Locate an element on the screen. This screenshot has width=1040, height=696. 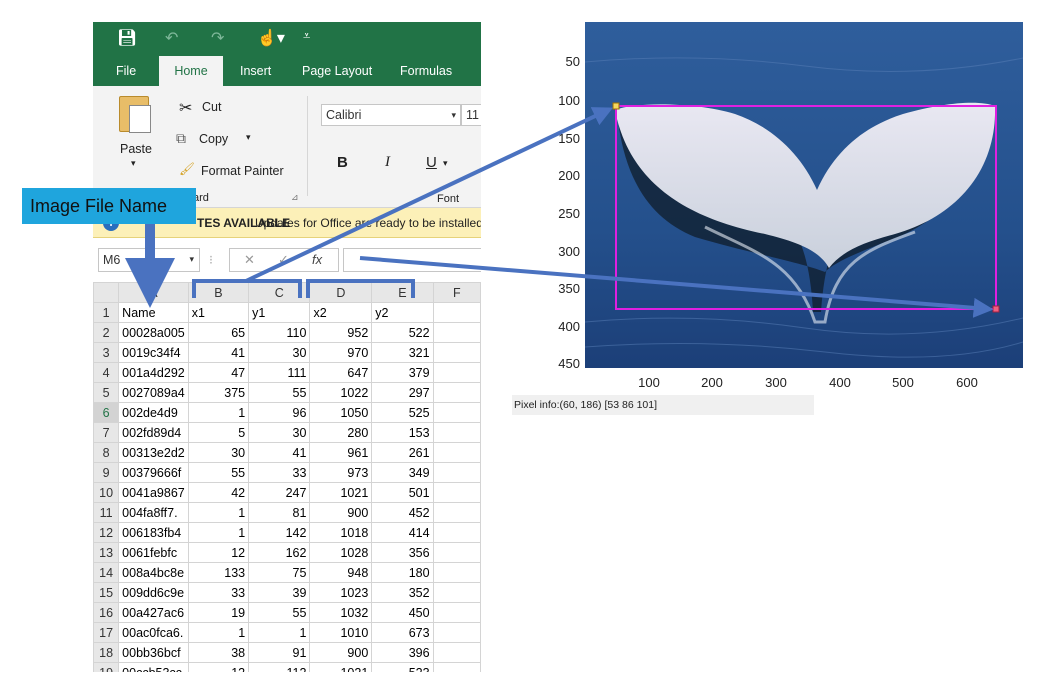
x2y2-to-bottom-right-arrow is located at coordinates (676, 287).